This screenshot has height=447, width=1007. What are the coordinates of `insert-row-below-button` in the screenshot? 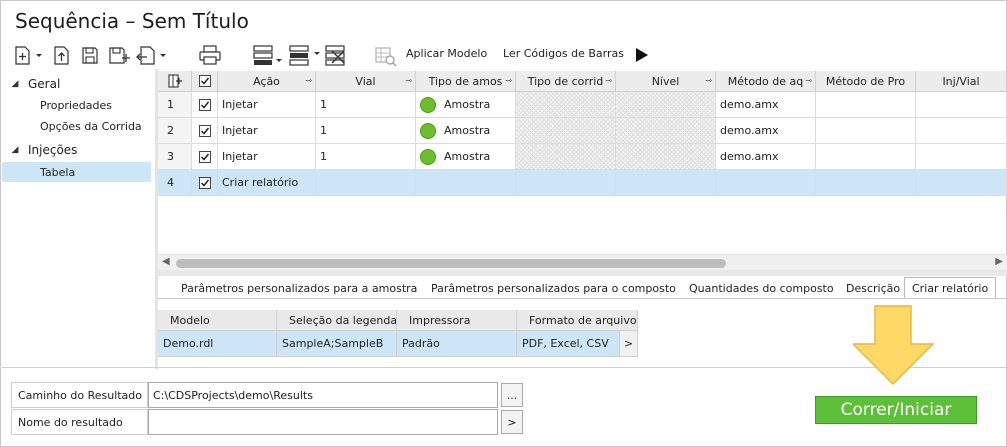 It's located at (306, 55).